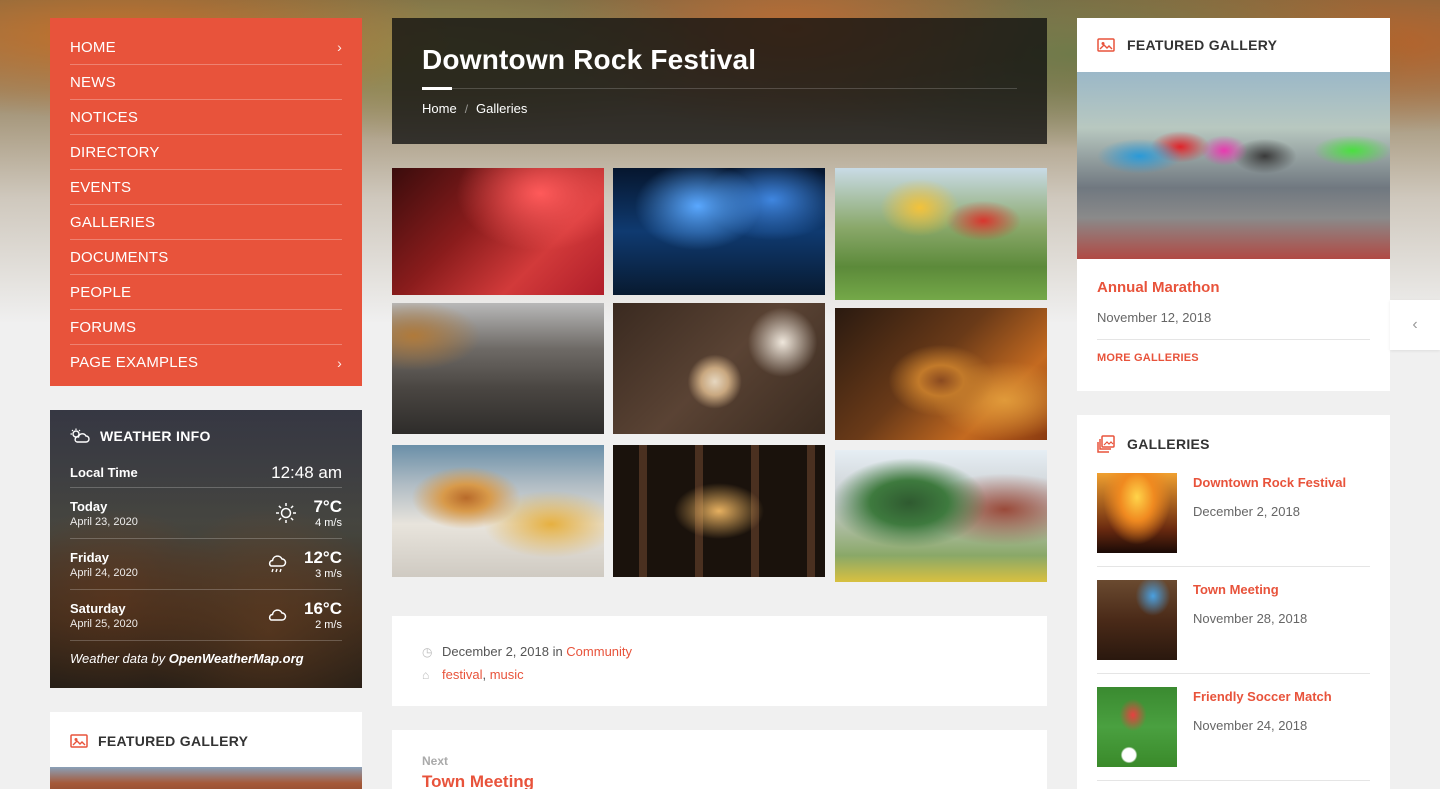  What do you see at coordinates (206, 564) in the screenshot?
I see `forecast-row: Friday April 24, 2020 12°C 3 m/s` at bounding box center [206, 564].